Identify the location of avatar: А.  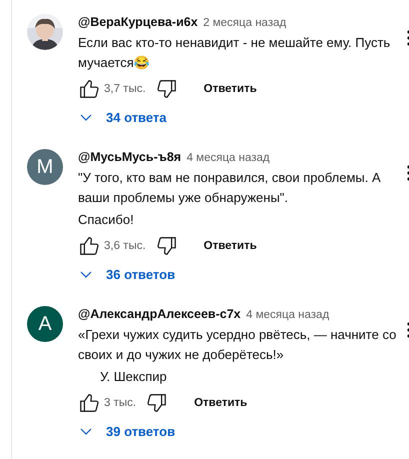
(45, 324).